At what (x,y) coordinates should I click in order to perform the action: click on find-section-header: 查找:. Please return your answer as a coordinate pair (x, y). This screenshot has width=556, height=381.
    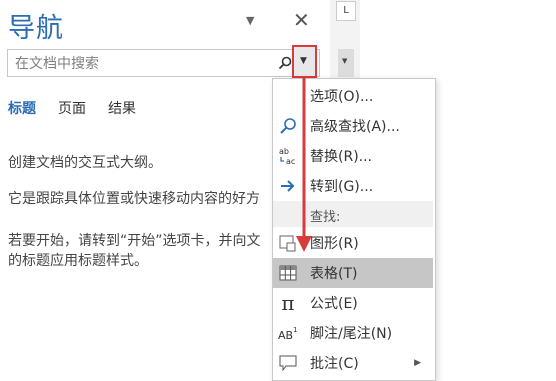
    Looking at the image, I should click on (353, 214).